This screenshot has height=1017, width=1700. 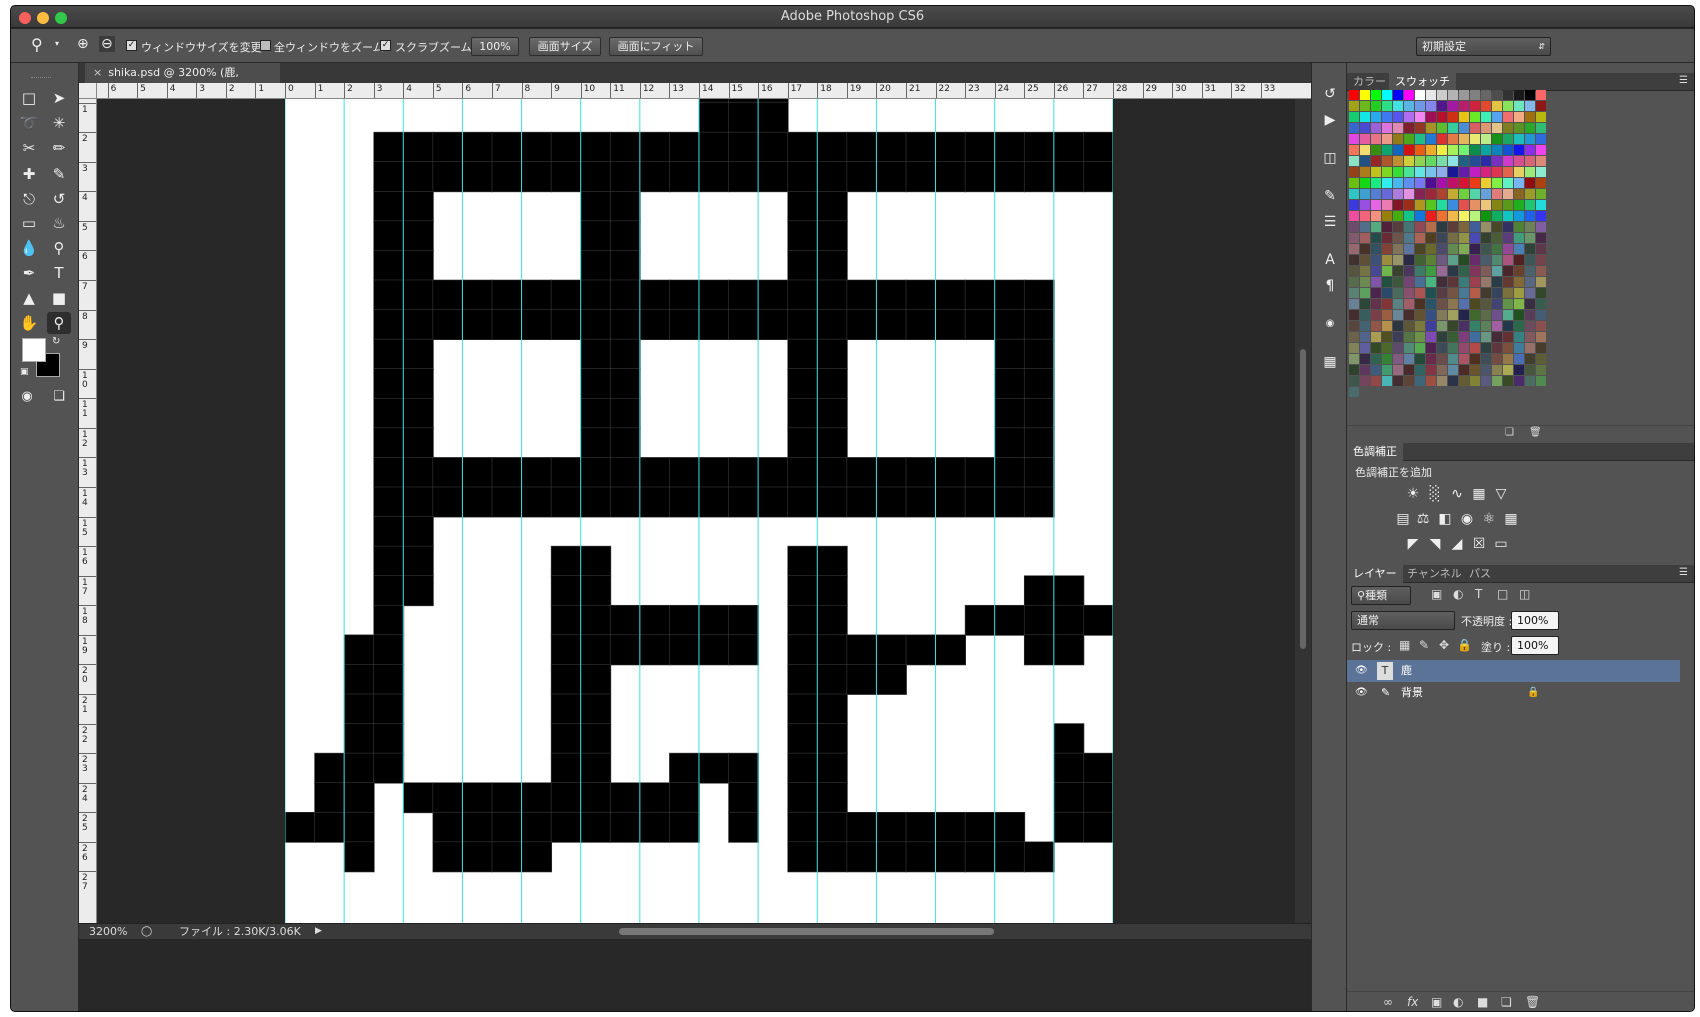 What do you see at coordinates (59, 223) in the screenshot?
I see `paint-bucket-tool-icon: ♨` at bounding box center [59, 223].